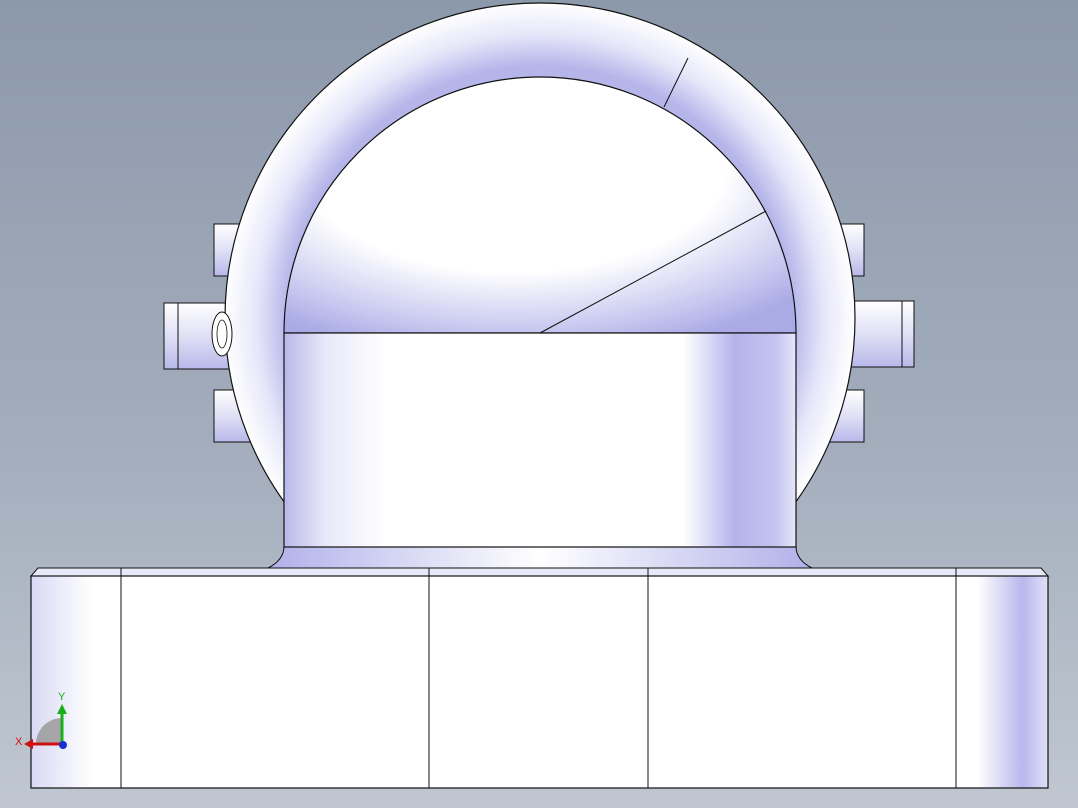  I want to click on grease-fitting, so click(222, 334).